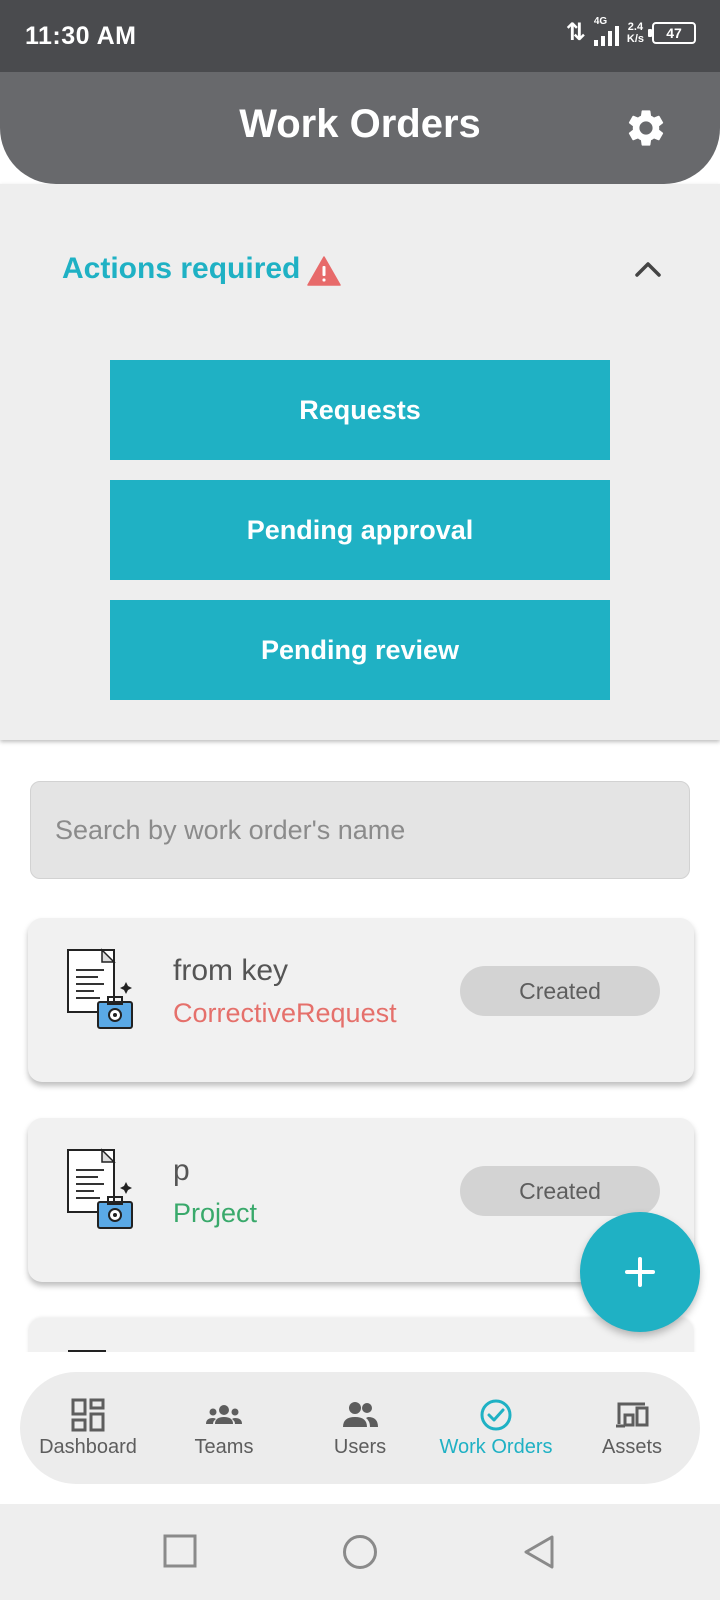  Describe the element at coordinates (360, 530) in the screenshot. I see `pending-approval-button: Pending approval` at that location.